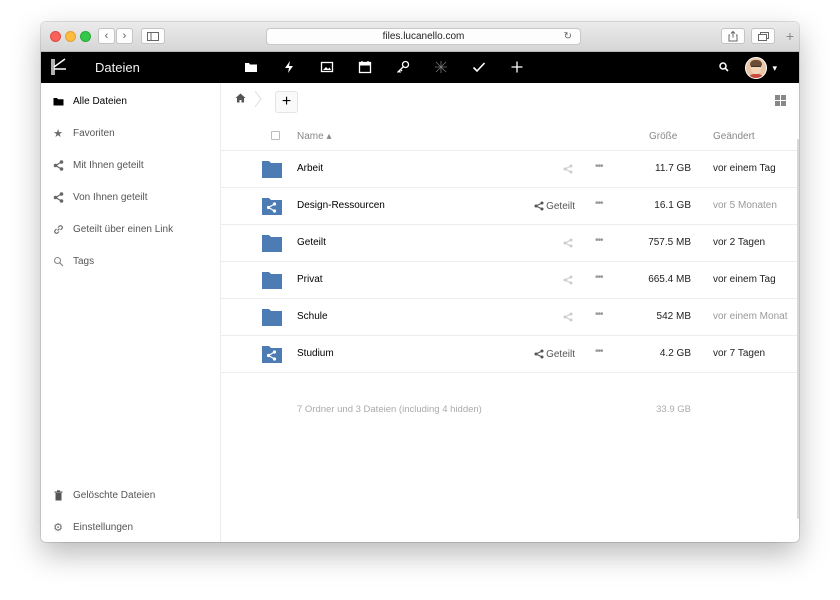 The image size is (840, 600). What do you see at coordinates (103, 527) in the screenshot?
I see `sidebar-item-label: Einstellungen` at bounding box center [103, 527].